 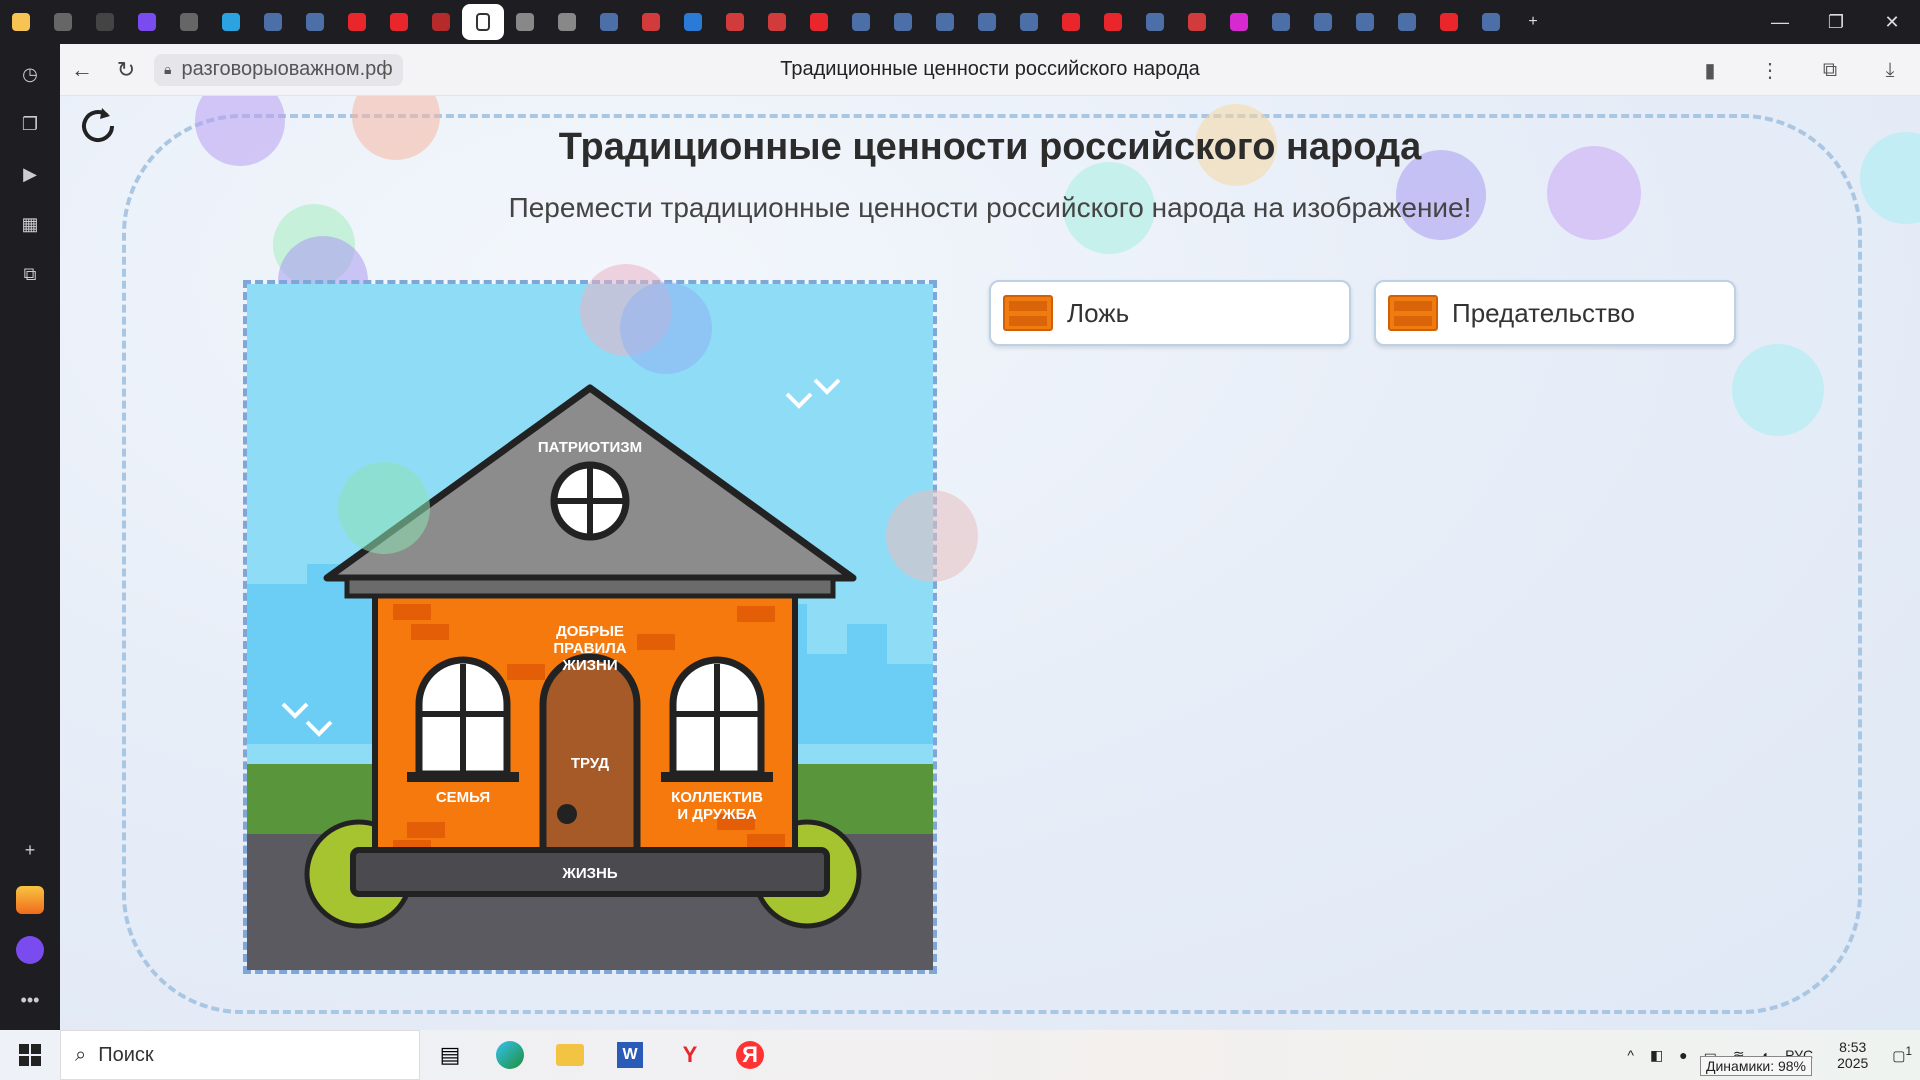 I want to click on menu-icon: ⋮, so click(x=1770, y=70).